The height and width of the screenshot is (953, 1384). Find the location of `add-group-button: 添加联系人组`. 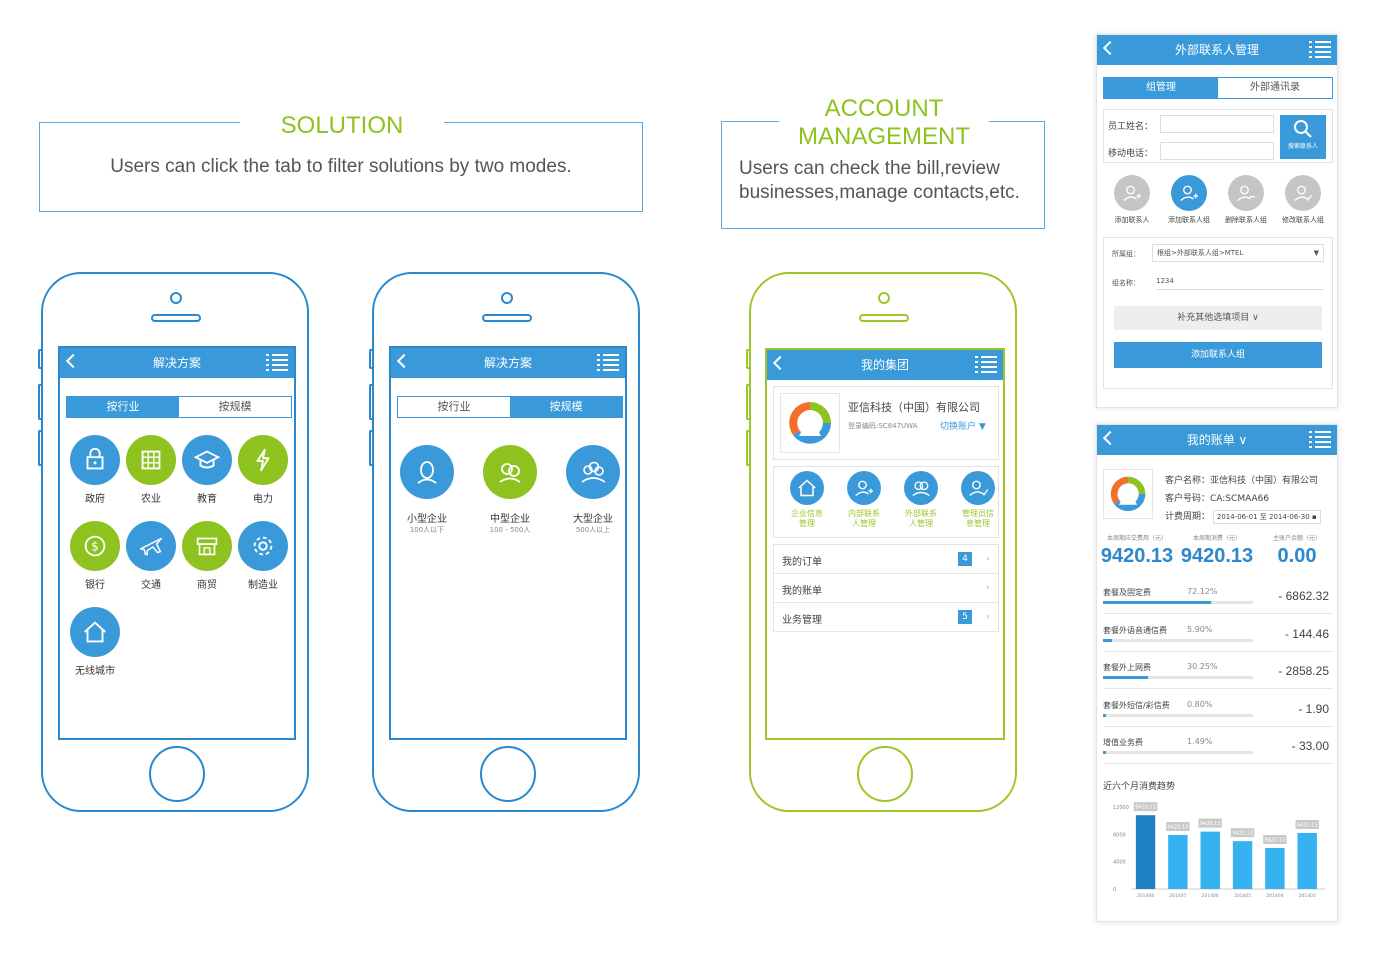

add-group-button: 添加联系人组 is located at coordinates (1218, 355).